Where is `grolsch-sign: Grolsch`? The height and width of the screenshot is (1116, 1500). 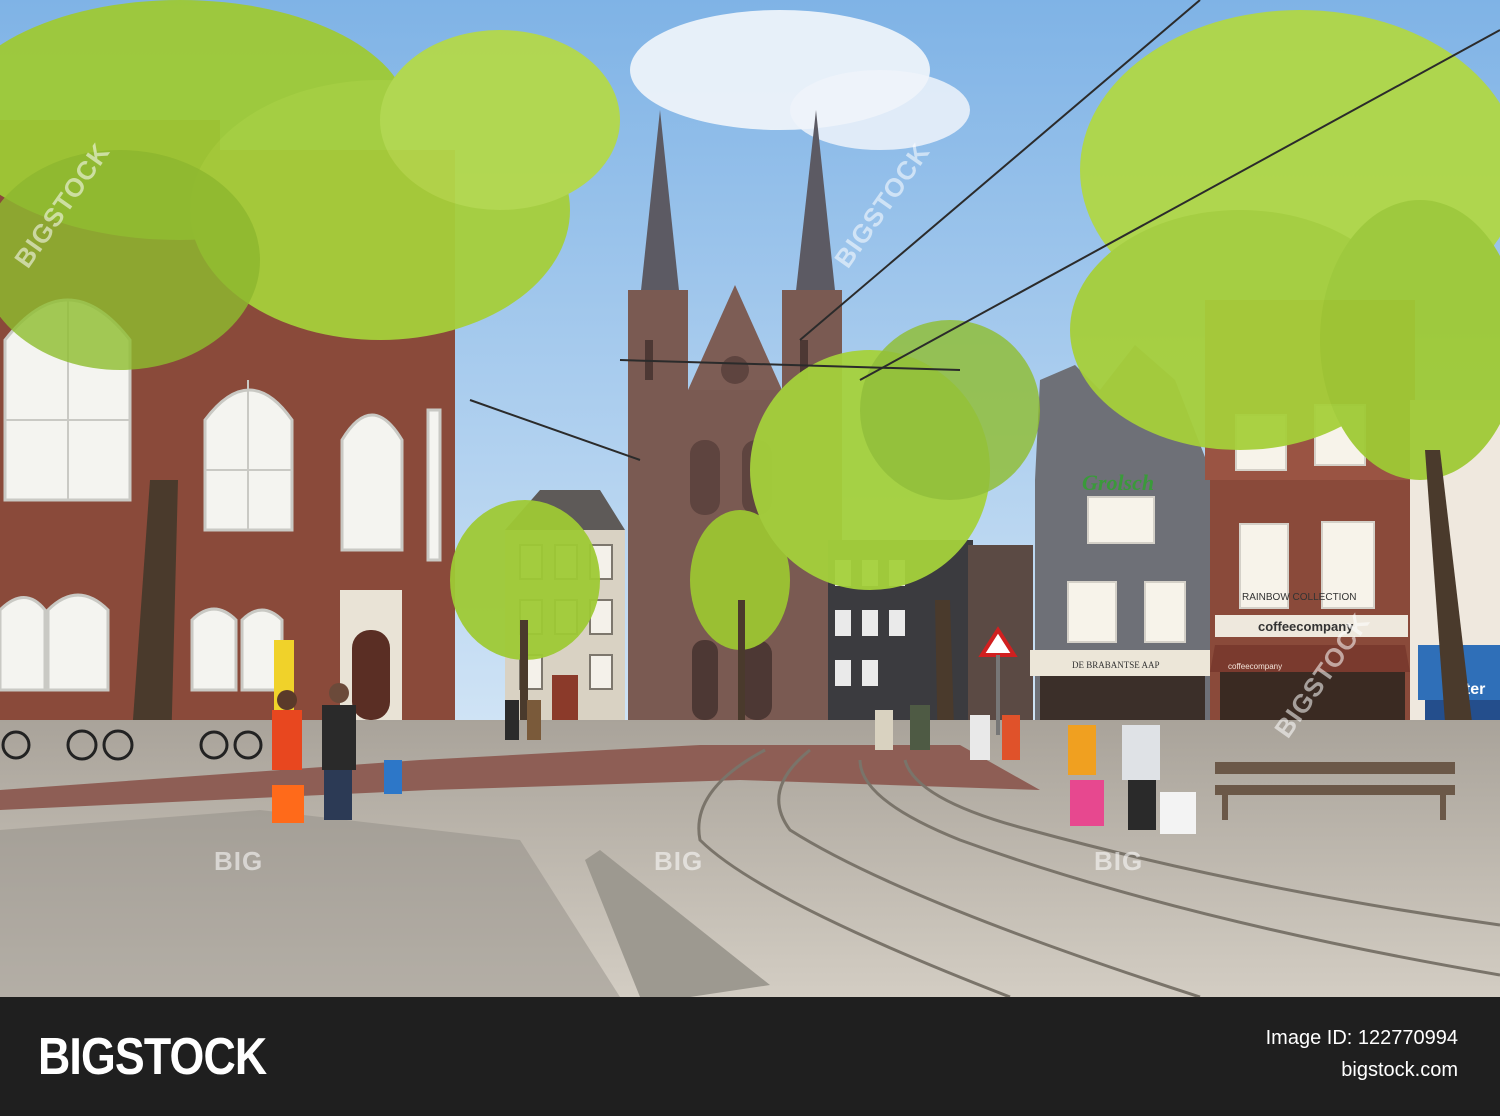 grolsch-sign: Grolsch is located at coordinates (1118, 482).